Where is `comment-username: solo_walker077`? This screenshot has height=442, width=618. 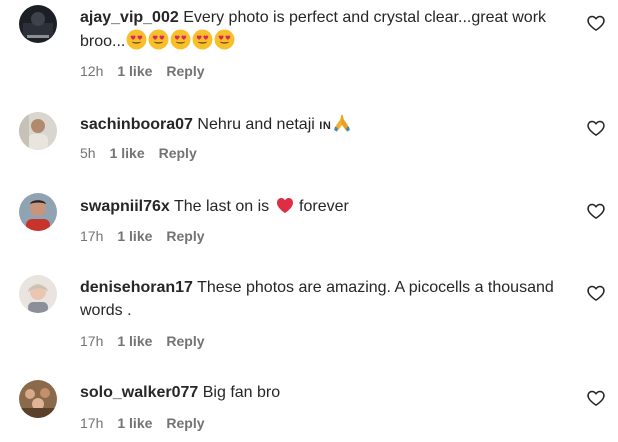
comment-username: solo_walker077 is located at coordinates (139, 392).